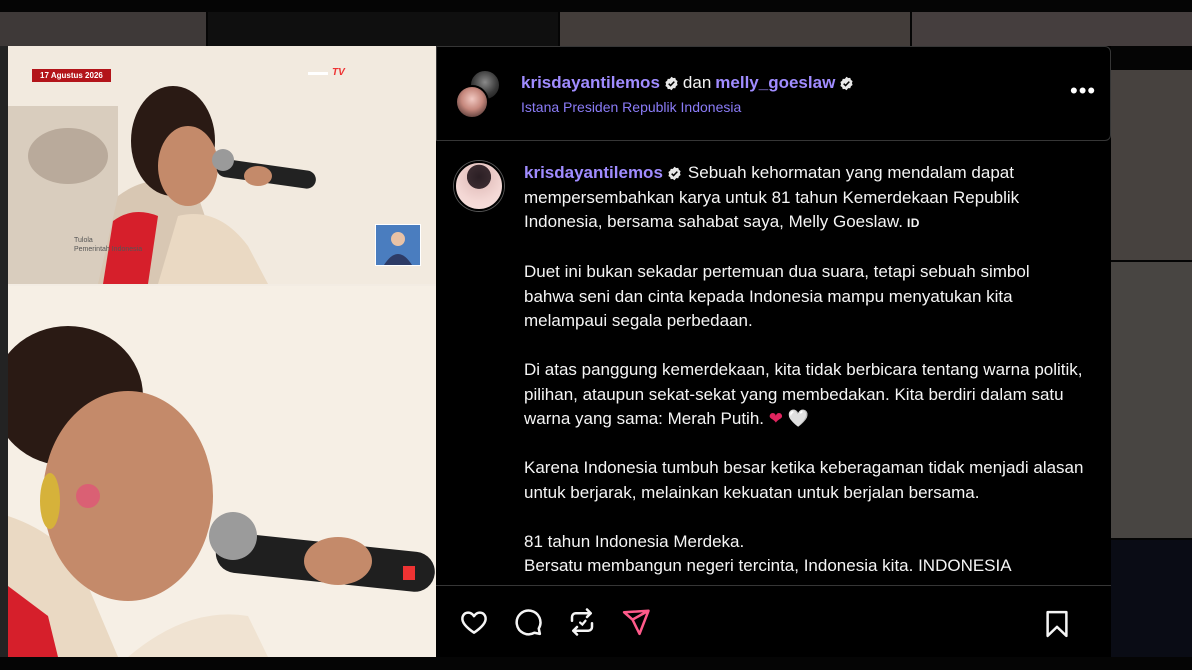 This screenshot has width=1192, height=670. What do you see at coordinates (593, 172) in the screenshot?
I see `caption-author-link: krisdayantilemos` at bounding box center [593, 172].